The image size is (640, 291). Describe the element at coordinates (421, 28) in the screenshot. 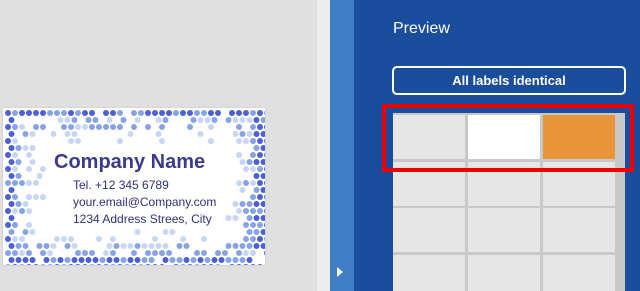

I see `preview-title: Preview` at that location.